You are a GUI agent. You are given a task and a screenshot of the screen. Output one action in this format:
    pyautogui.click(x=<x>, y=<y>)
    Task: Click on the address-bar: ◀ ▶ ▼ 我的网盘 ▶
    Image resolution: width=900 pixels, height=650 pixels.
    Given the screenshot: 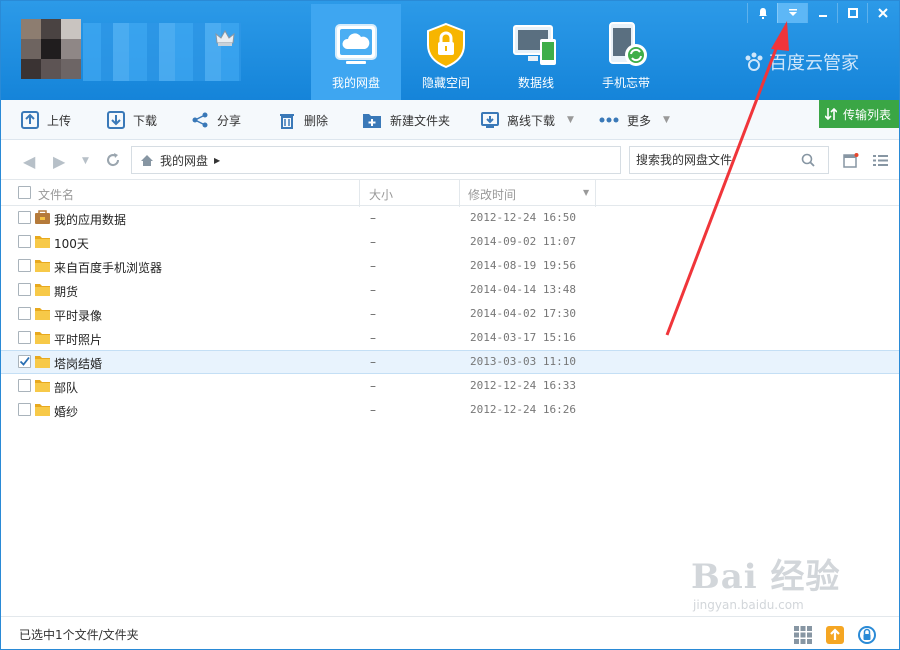 What is the action you would take?
    pyautogui.click(x=450, y=160)
    